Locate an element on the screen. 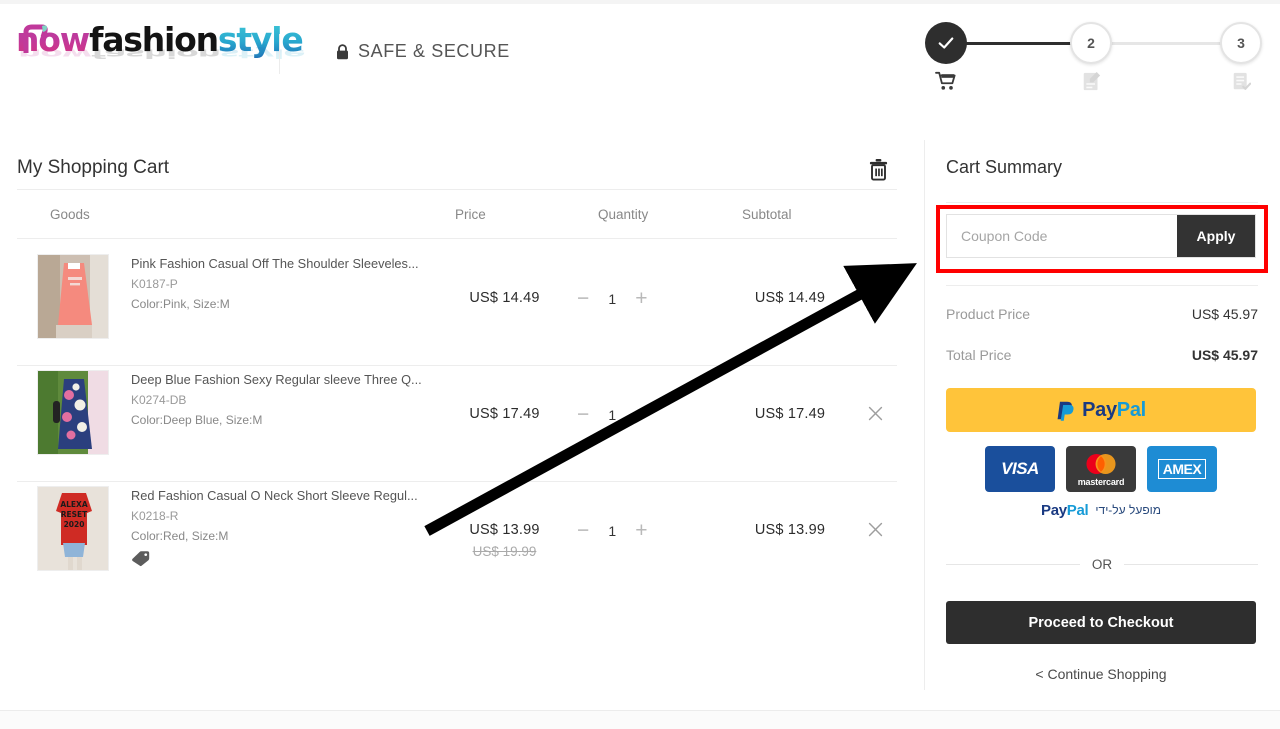 The image size is (1280, 729). mastercard-card-icon: mastercard is located at coordinates (1101, 469).